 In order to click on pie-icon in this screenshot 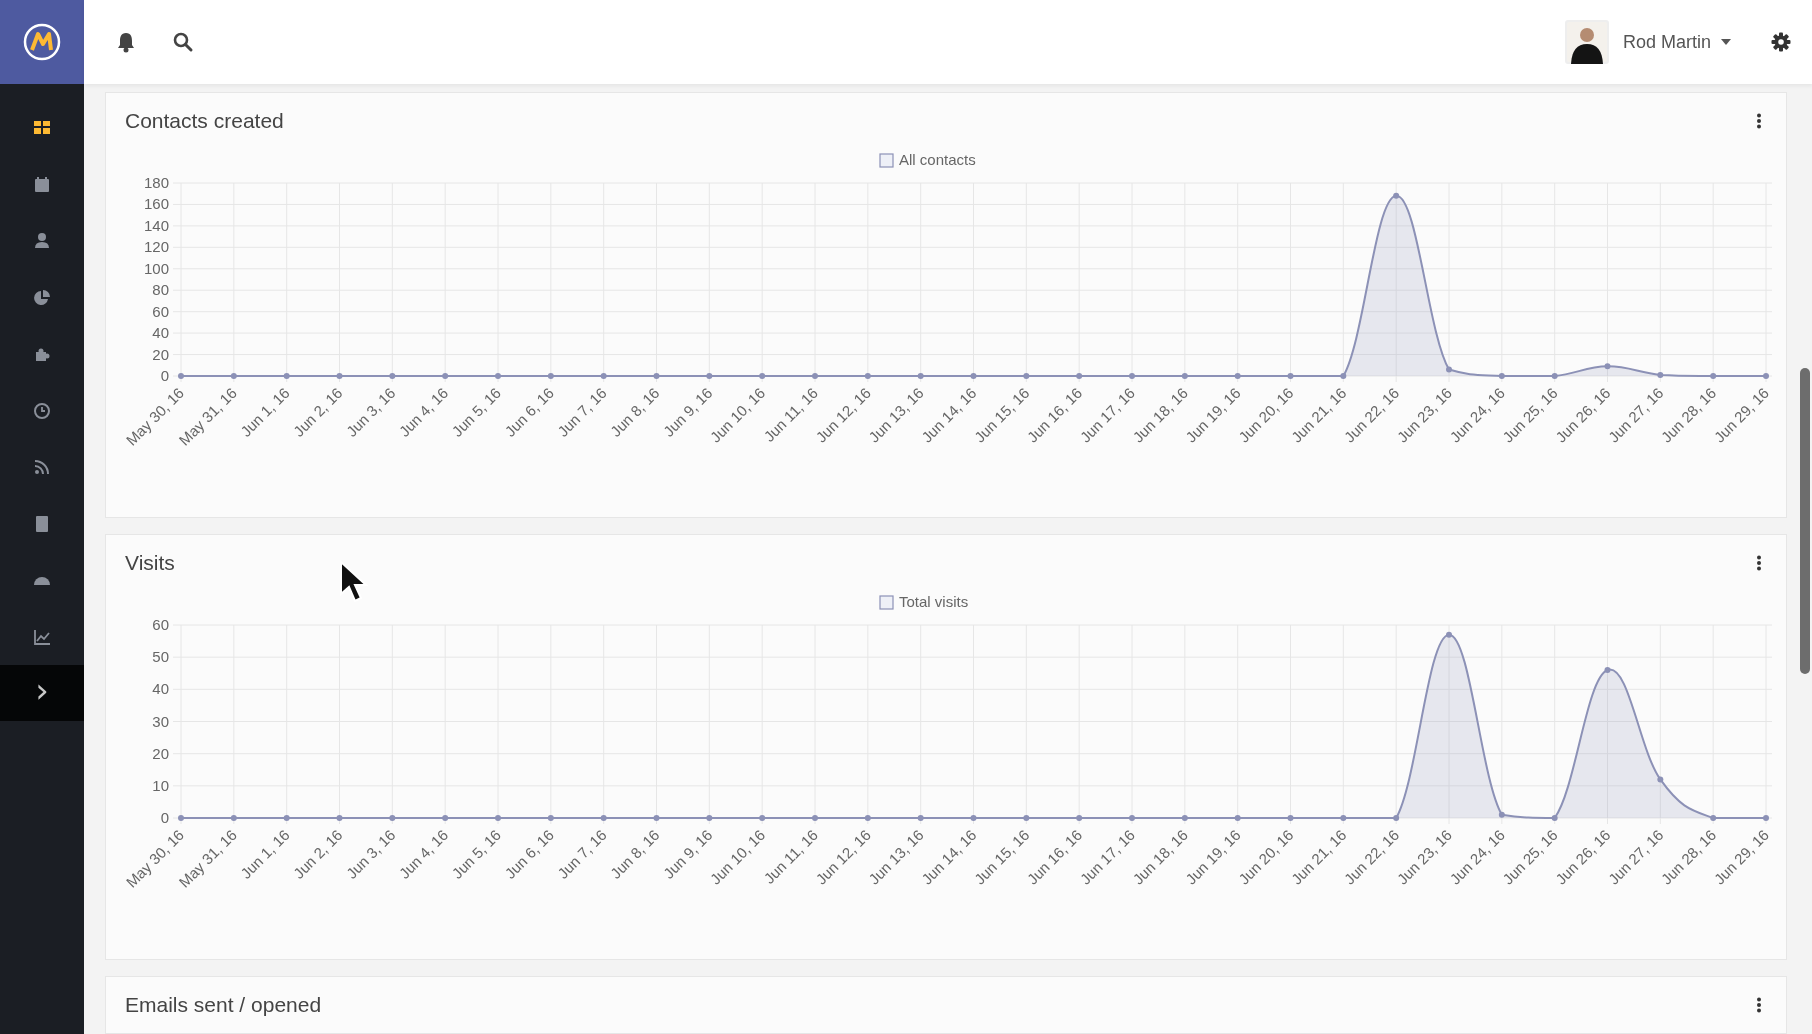, I will do `click(42, 297)`.